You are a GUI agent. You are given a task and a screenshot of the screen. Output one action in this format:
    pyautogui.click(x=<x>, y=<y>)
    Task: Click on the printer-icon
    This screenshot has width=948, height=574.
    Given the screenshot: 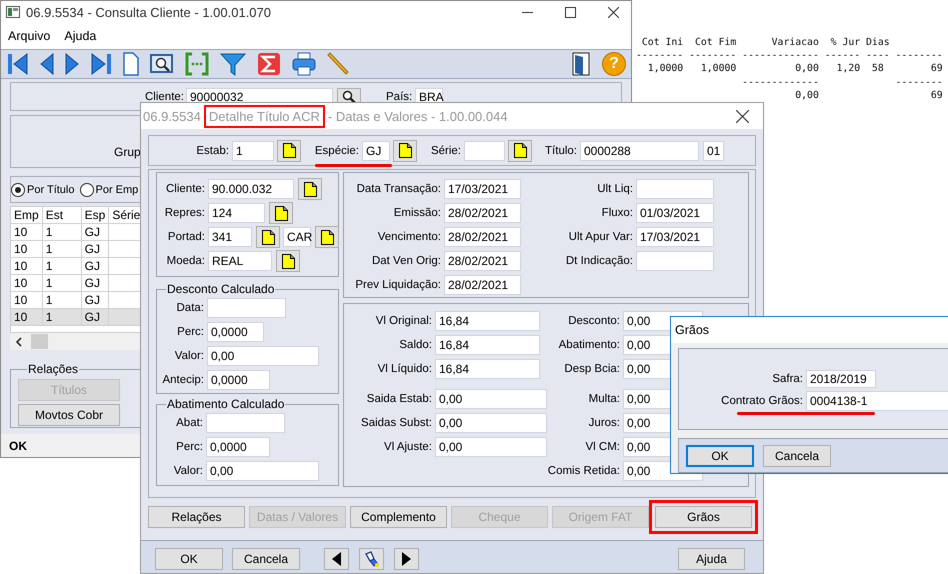 What is the action you would take?
    pyautogui.click(x=304, y=64)
    